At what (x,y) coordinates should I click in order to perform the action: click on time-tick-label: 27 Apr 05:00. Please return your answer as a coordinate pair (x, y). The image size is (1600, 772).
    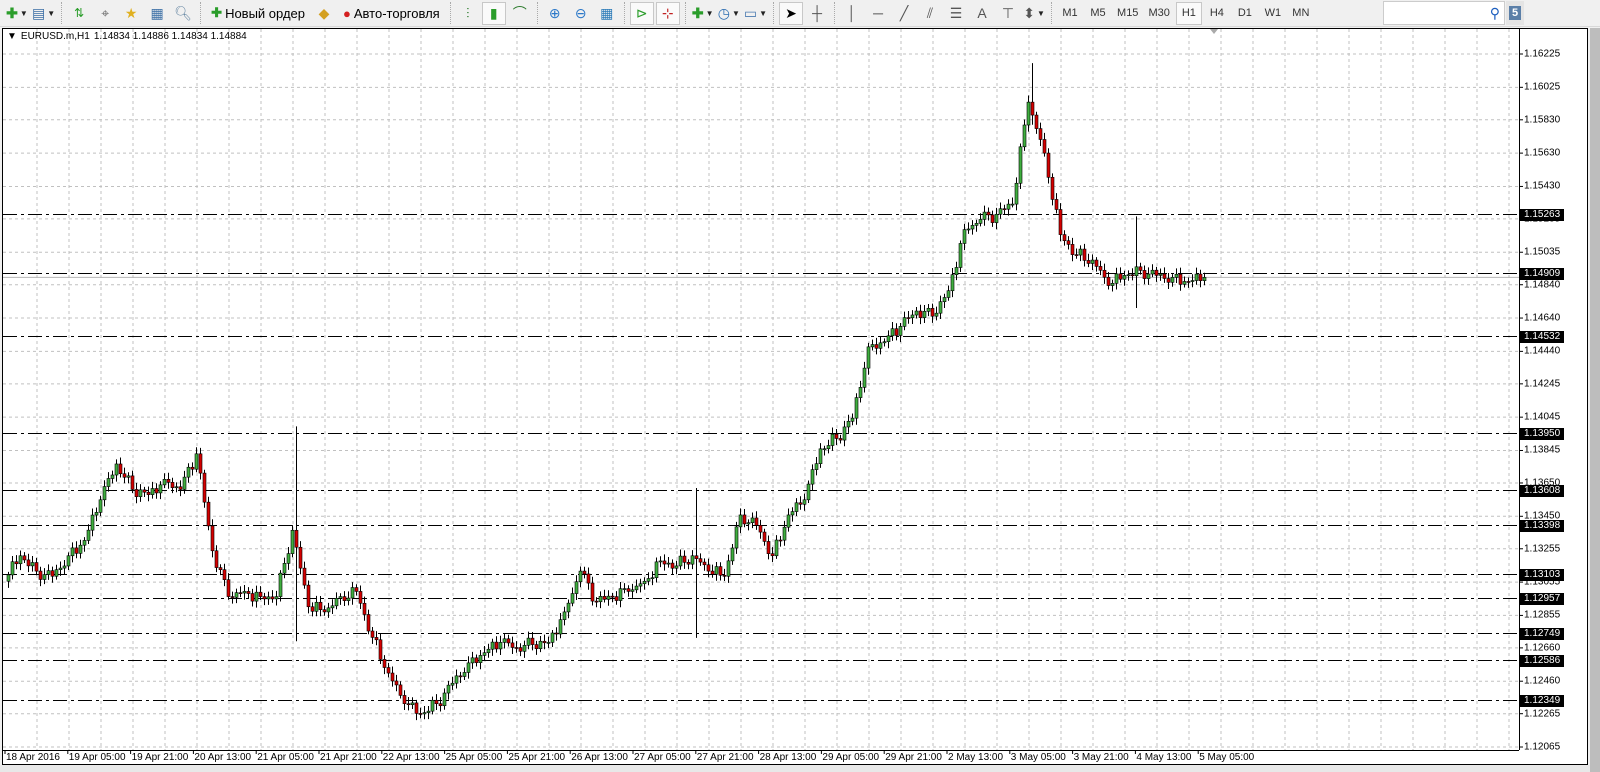
    Looking at the image, I should click on (662, 757).